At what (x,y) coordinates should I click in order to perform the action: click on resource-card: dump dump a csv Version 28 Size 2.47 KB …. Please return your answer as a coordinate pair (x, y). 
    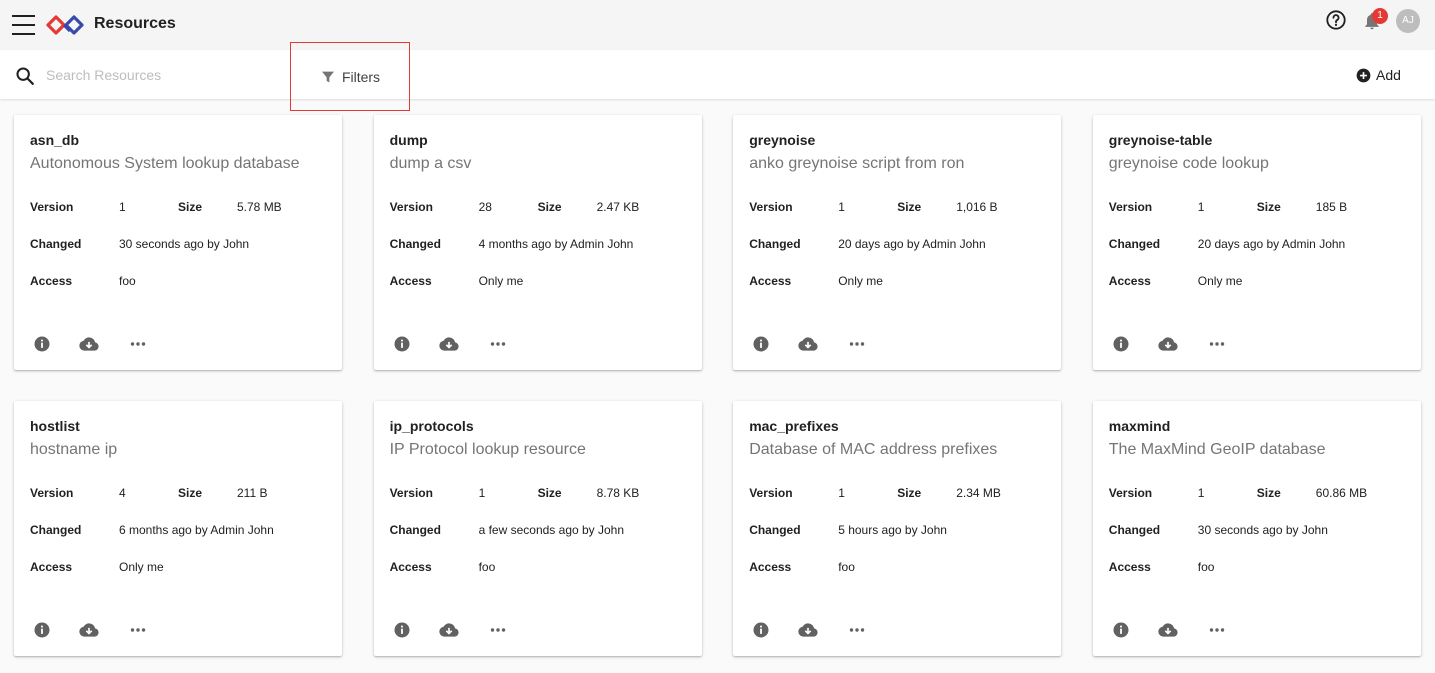
    Looking at the image, I should click on (537, 242).